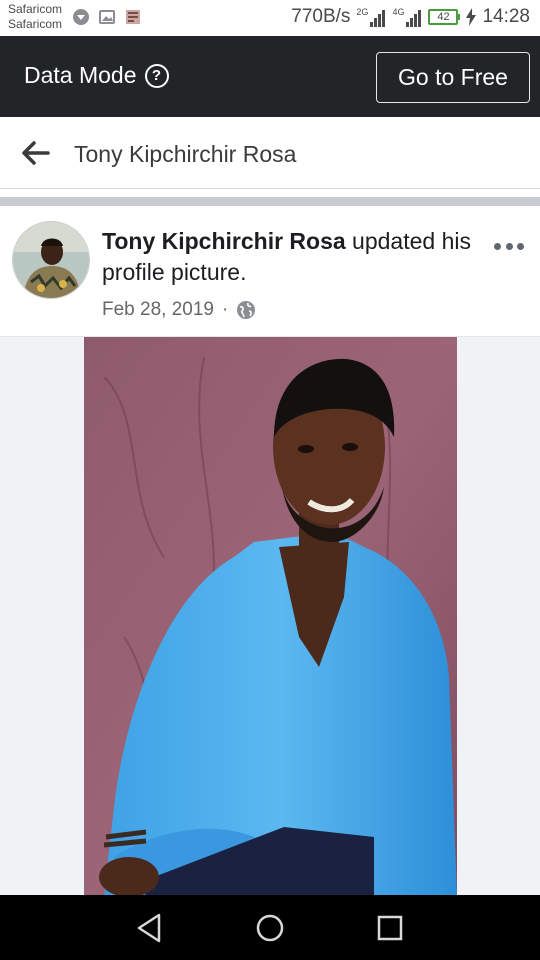 This screenshot has width=540, height=960. What do you see at coordinates (185, 154) in the screenshot?
I see `page-title: Tony Kipchirchir Rosa` at bounding box center [185, 154].